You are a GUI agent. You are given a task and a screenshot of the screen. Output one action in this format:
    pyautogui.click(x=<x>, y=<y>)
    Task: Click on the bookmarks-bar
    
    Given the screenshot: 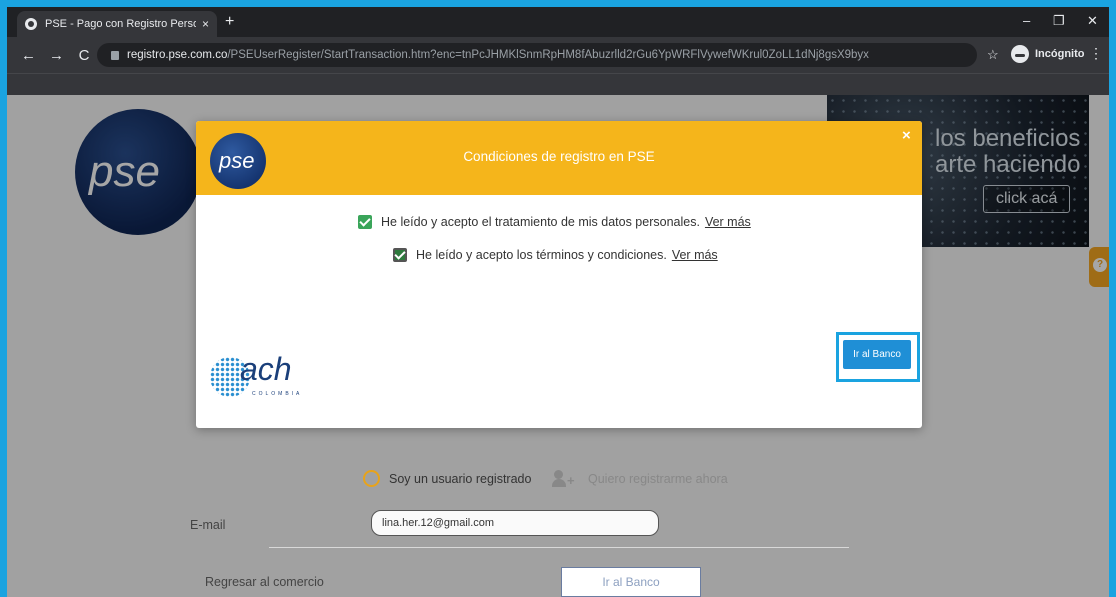 What is the action you would take?
    pyautogui.click(x=558, y=84)
    